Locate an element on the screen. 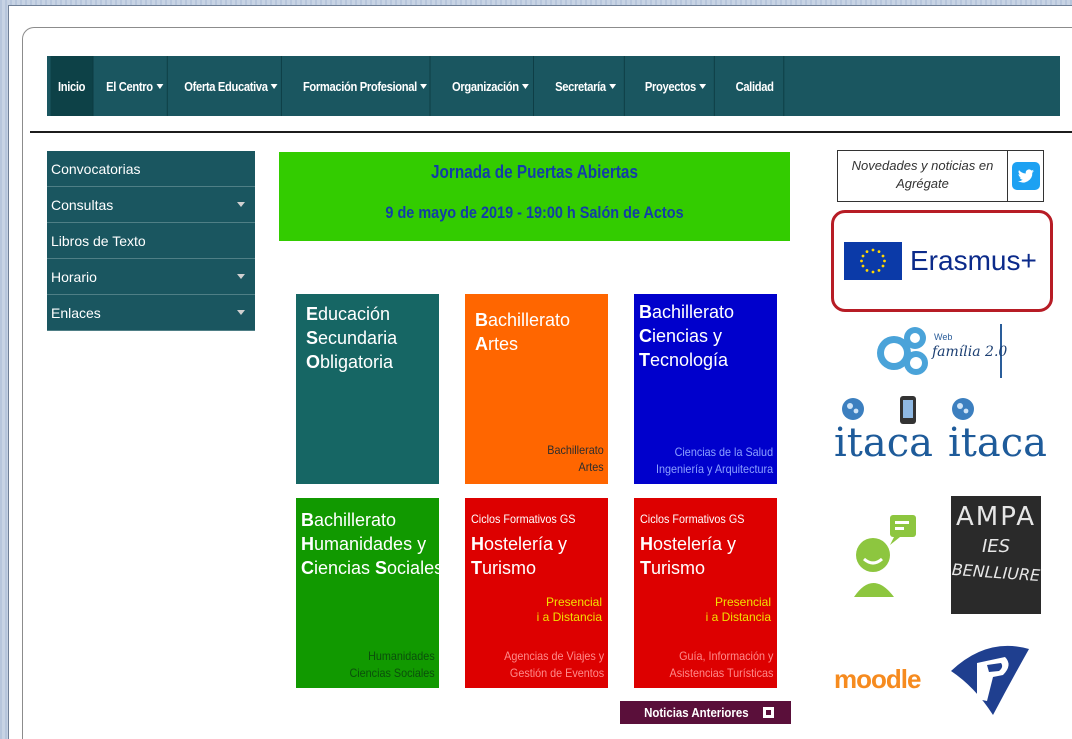 The width and height of the screenshot is (1072, 739). tile-initial: O is located at coordinates (313, 362).